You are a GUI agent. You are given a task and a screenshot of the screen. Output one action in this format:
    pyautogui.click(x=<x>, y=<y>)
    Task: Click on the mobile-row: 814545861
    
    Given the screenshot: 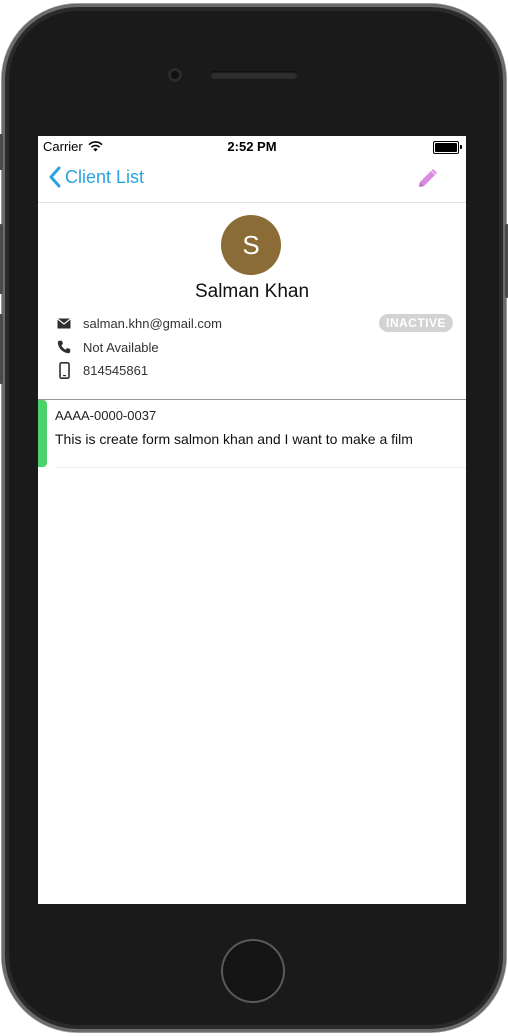 What is the action you would take?
    pyautogui.click(x=102, y=370)
    